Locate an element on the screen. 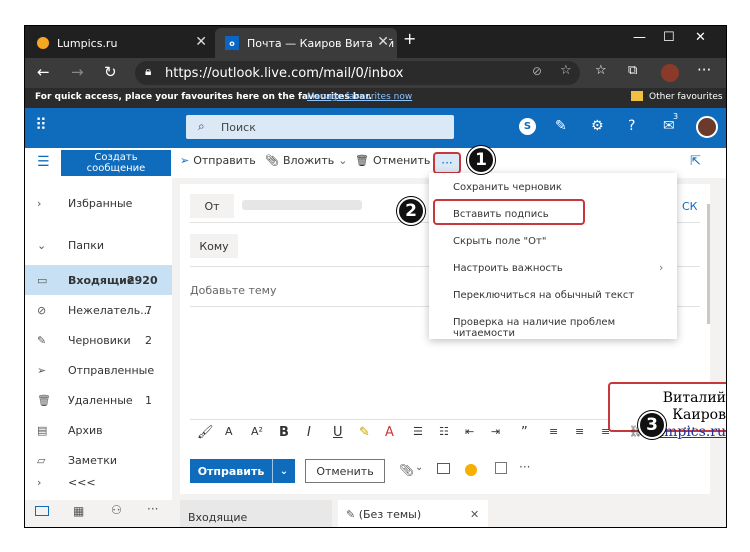 Image resolution: width=750 pixels, height=552 pixels. attach-icon: 📎︎ is located at coordinates (406, 470).